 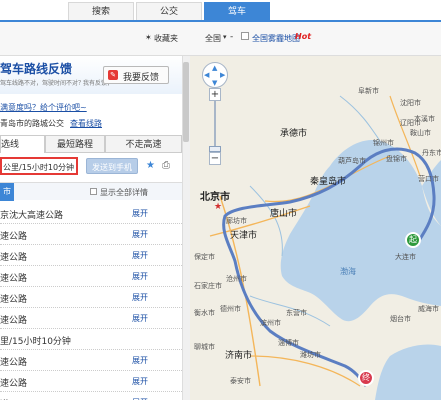 What do you see at coordinates (204, 257) in the screenshot?
I see `city-baoding: 保定市` at bounding box center [204, 257].